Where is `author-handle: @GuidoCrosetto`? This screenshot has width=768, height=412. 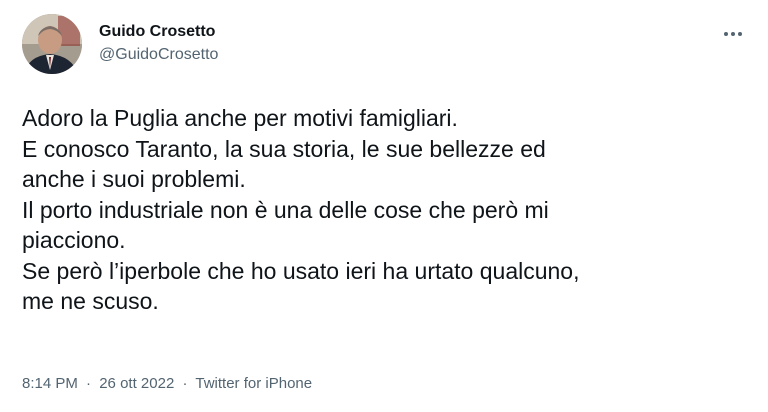
author-handle: @GuidoCrosetto is located at coordinates (158, 55).